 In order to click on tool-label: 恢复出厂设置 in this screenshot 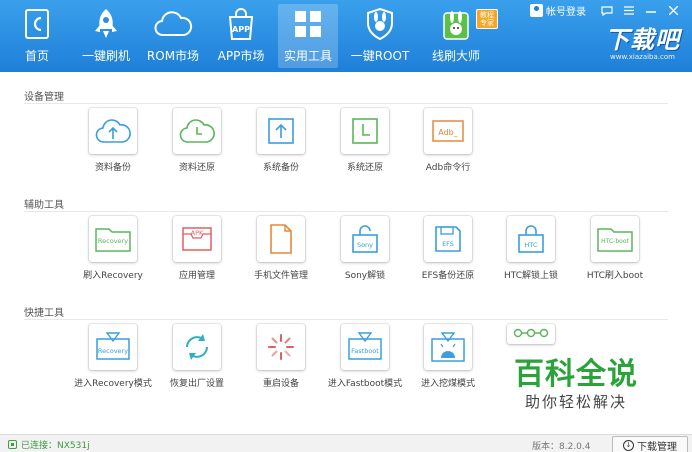, I will do `click(196, 384)`.